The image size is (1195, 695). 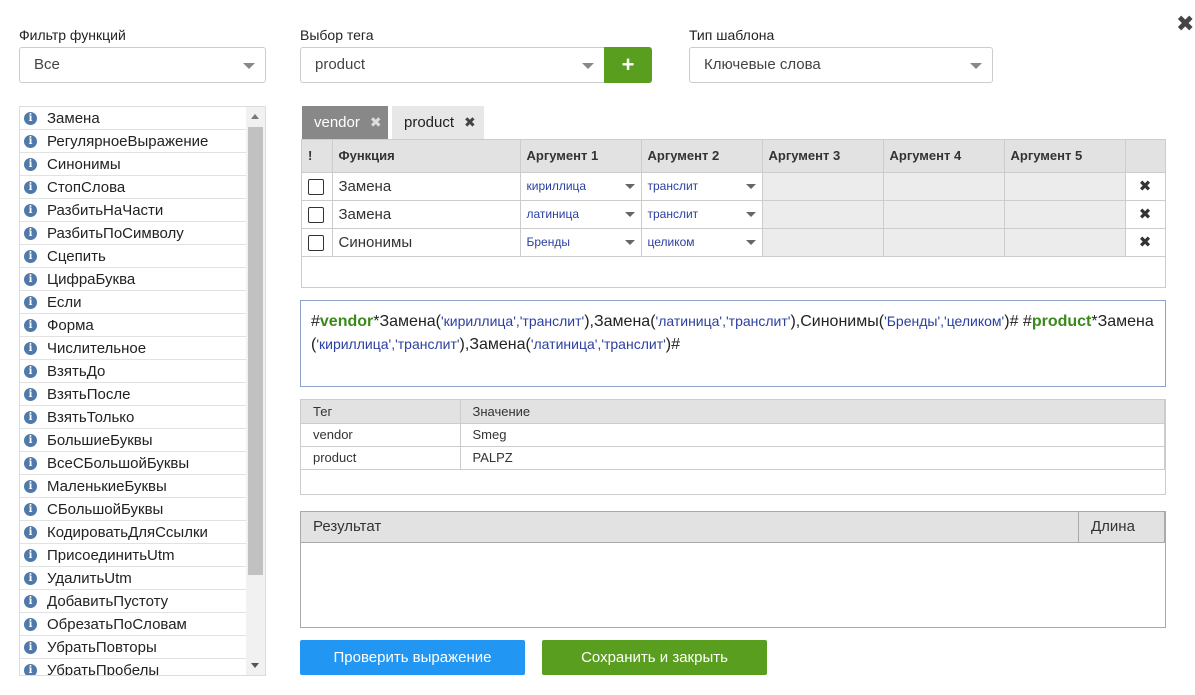 What do you see at coordinates (345, 122) in the screenshot?
I see `tab-vendor: vendor ✖` at bounding box center [345, 122].